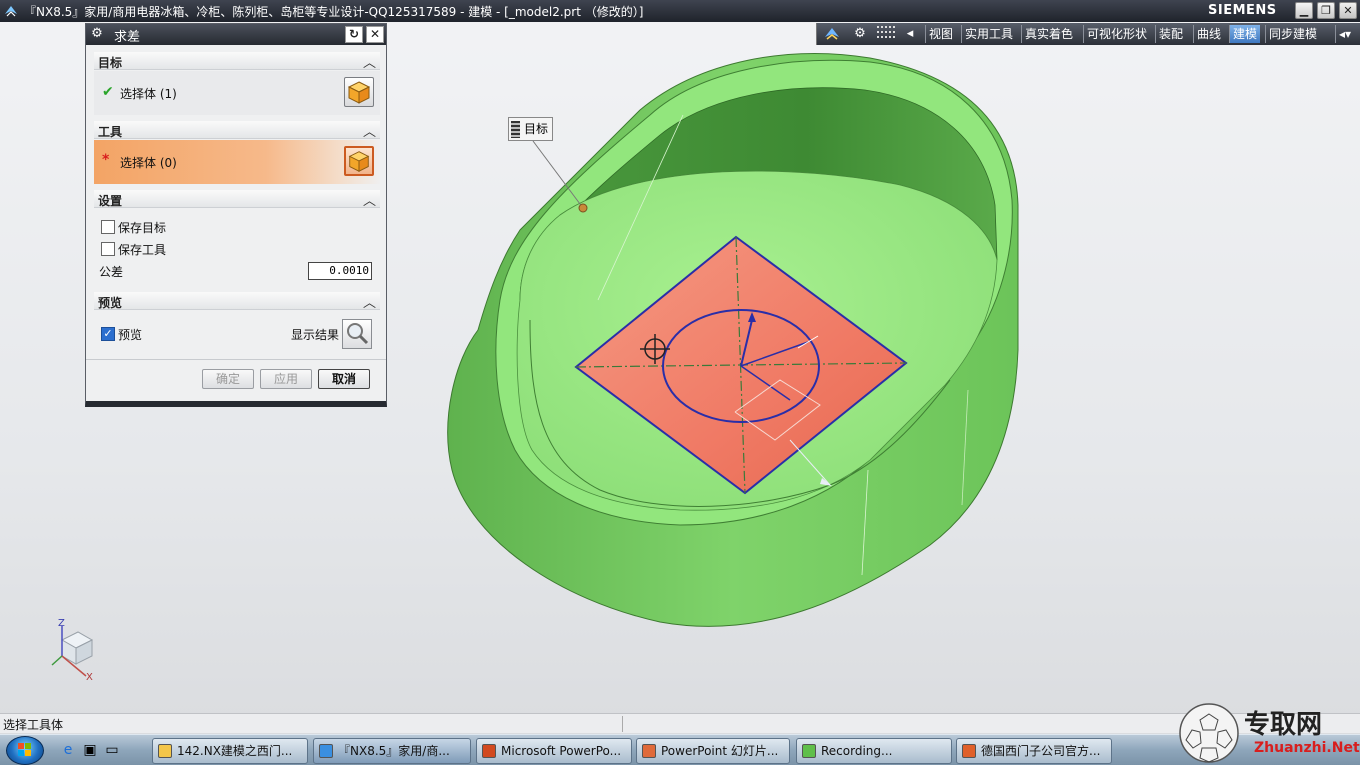  I want to click on callout-anchor, so click(583, 208).